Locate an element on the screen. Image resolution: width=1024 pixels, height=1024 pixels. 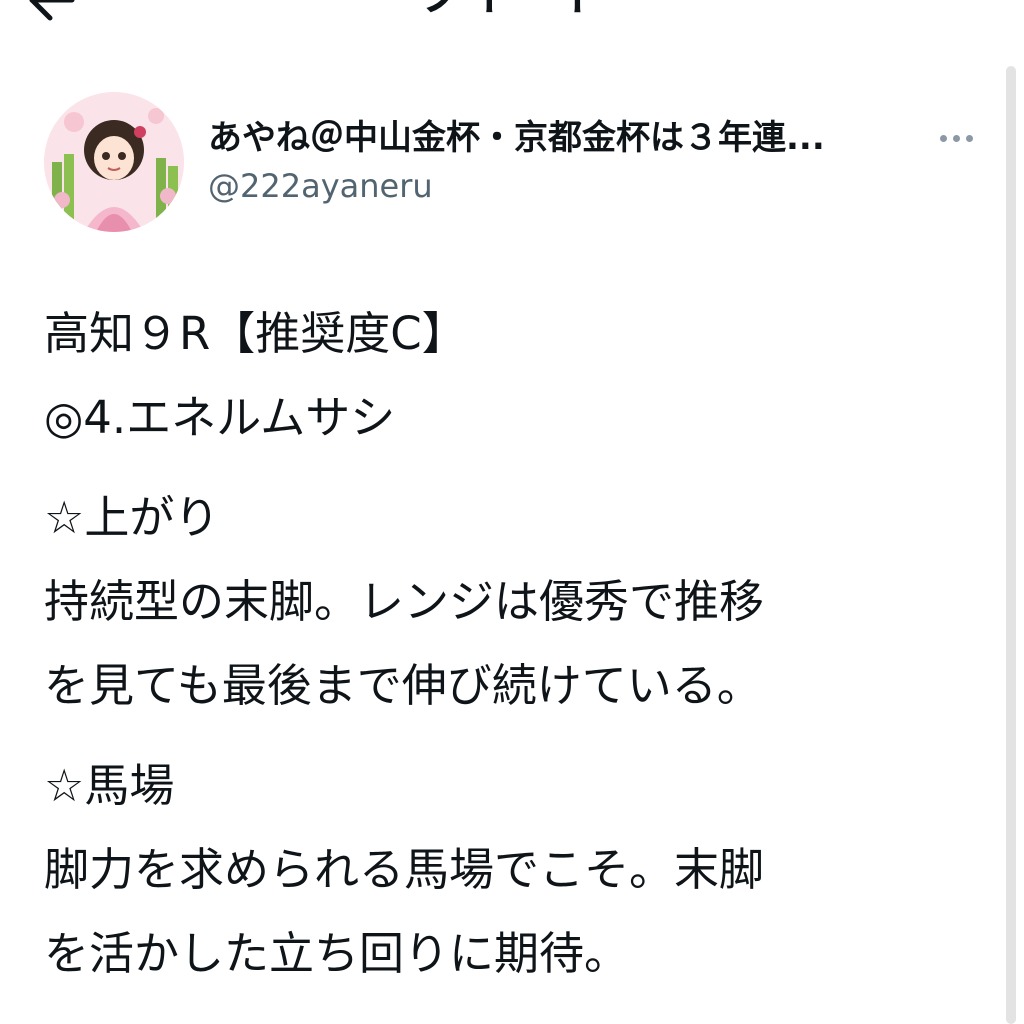
page-title: ツイート is located at coordinates (512, 11).